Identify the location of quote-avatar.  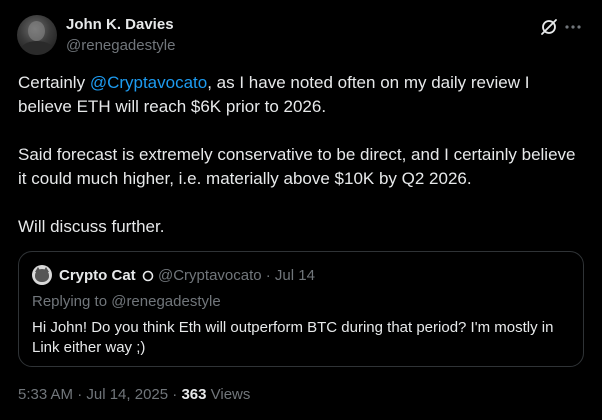
(42, 275).